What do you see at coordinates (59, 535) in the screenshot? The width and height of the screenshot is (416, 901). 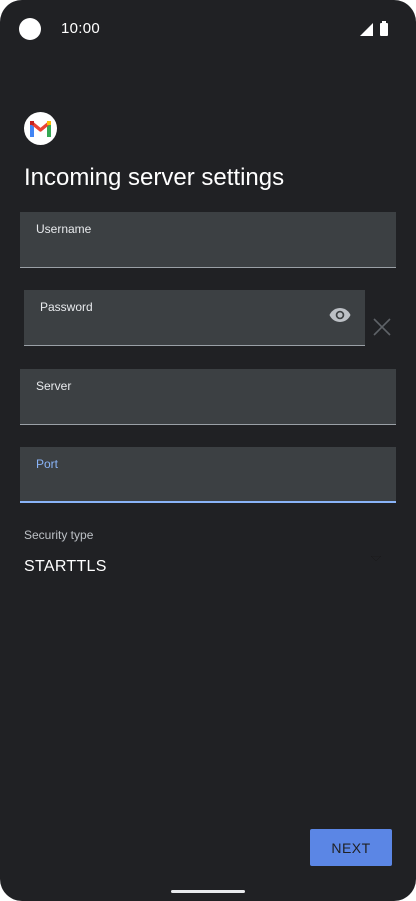 I see `security-type-label: Security type` at bounding box center [59, 535].